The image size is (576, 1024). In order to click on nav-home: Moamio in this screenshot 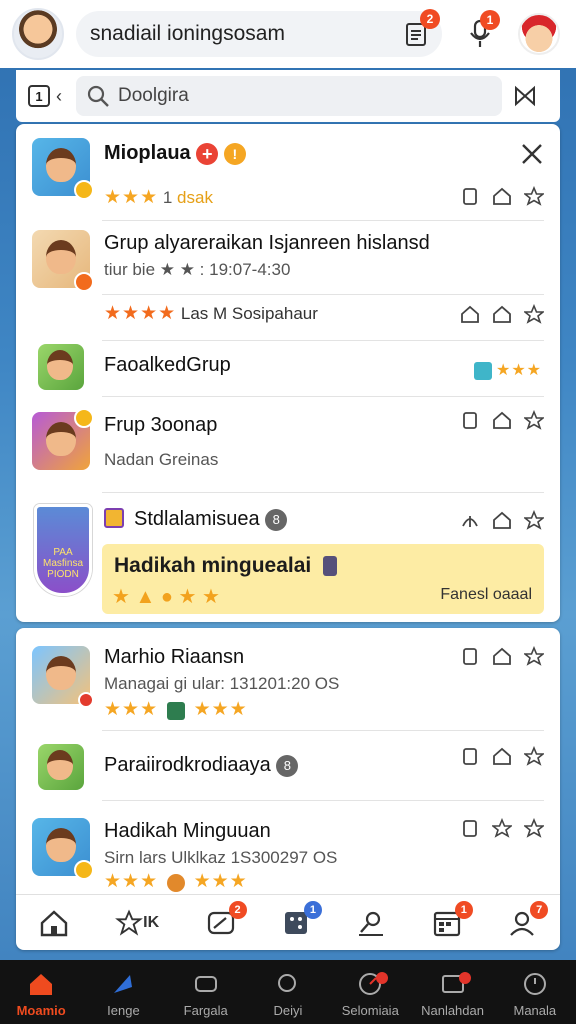, I will do `click(41, 992)`.